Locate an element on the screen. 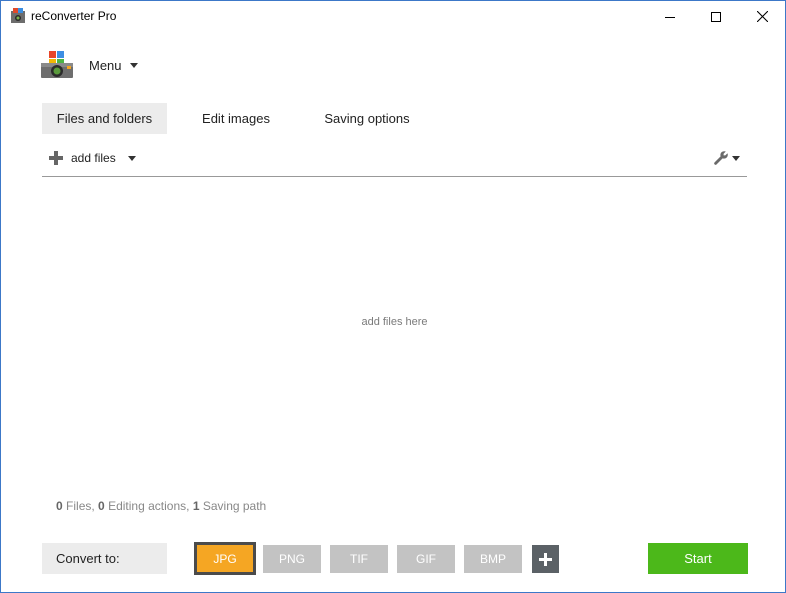 The image size is (786, 593). close-icon is located at coordinates (762, 16).